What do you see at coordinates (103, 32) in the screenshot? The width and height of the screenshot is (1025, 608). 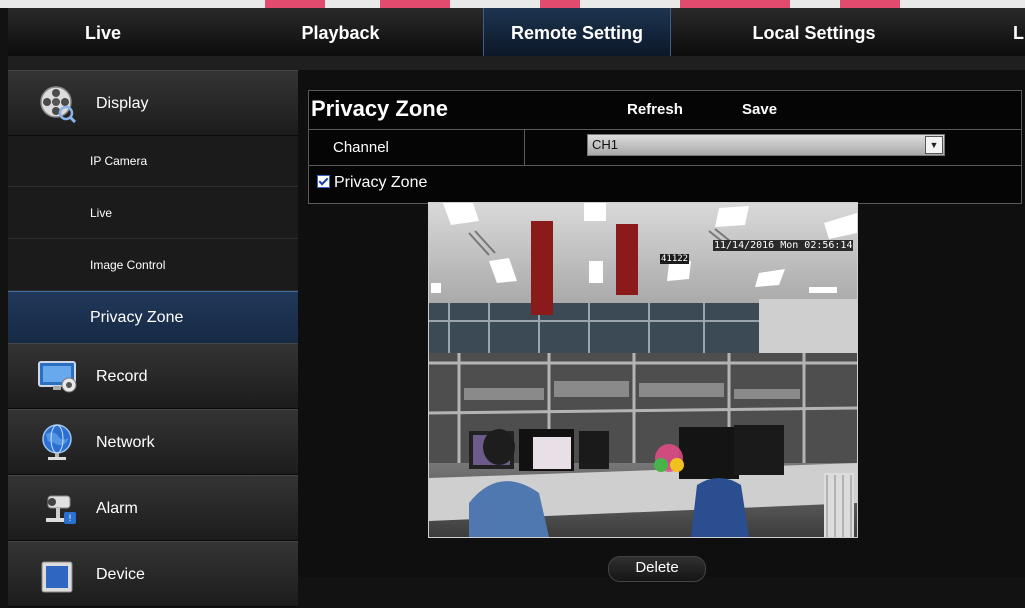 I see `tab-live: Live` at bounding box center [103, 32].